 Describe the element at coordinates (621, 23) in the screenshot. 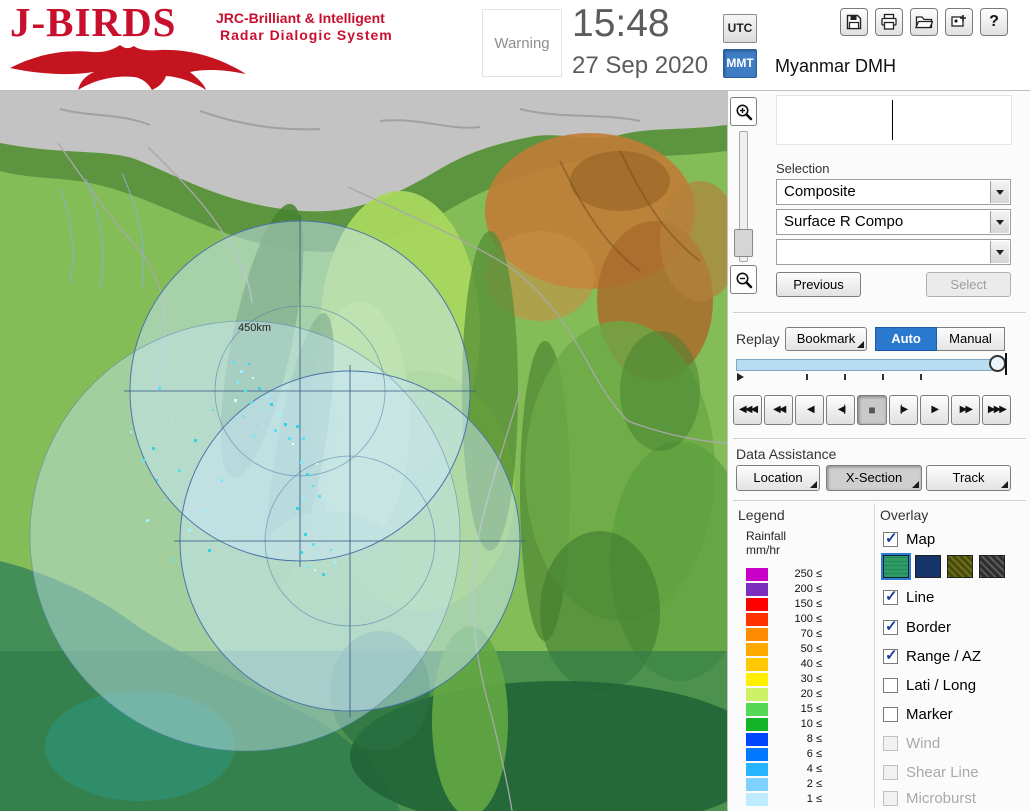

I see `clock-time: 15:48` at that location.